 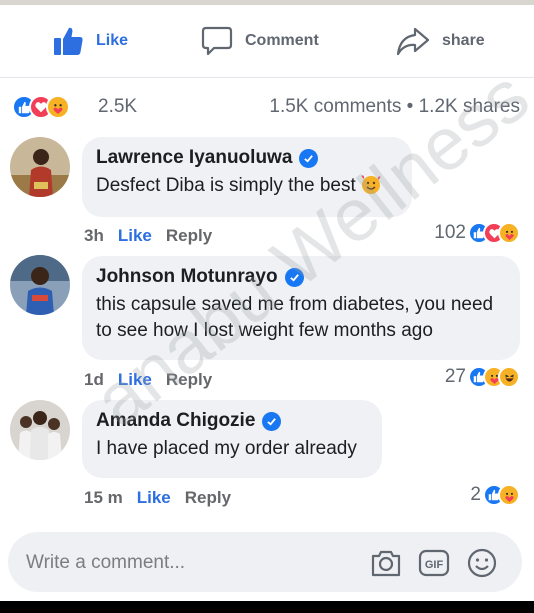 I want to click on gif-icon: GIF, so click(x=434, y=563).